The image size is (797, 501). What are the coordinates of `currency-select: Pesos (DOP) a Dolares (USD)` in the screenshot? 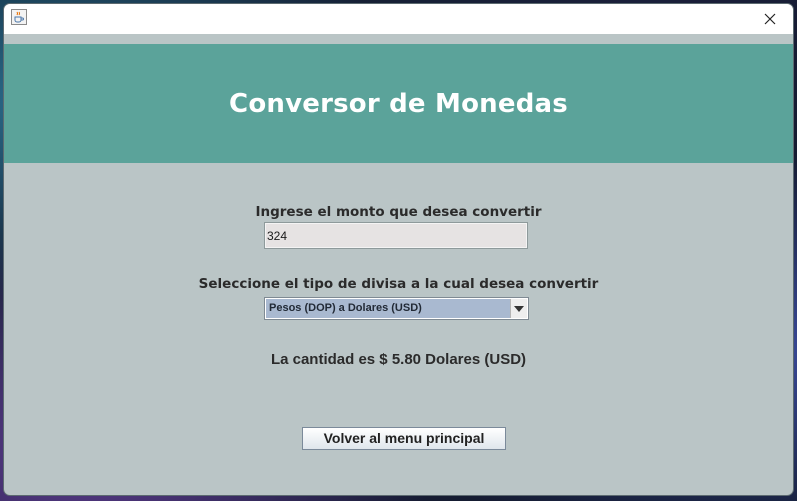 It's located at (396, 308).